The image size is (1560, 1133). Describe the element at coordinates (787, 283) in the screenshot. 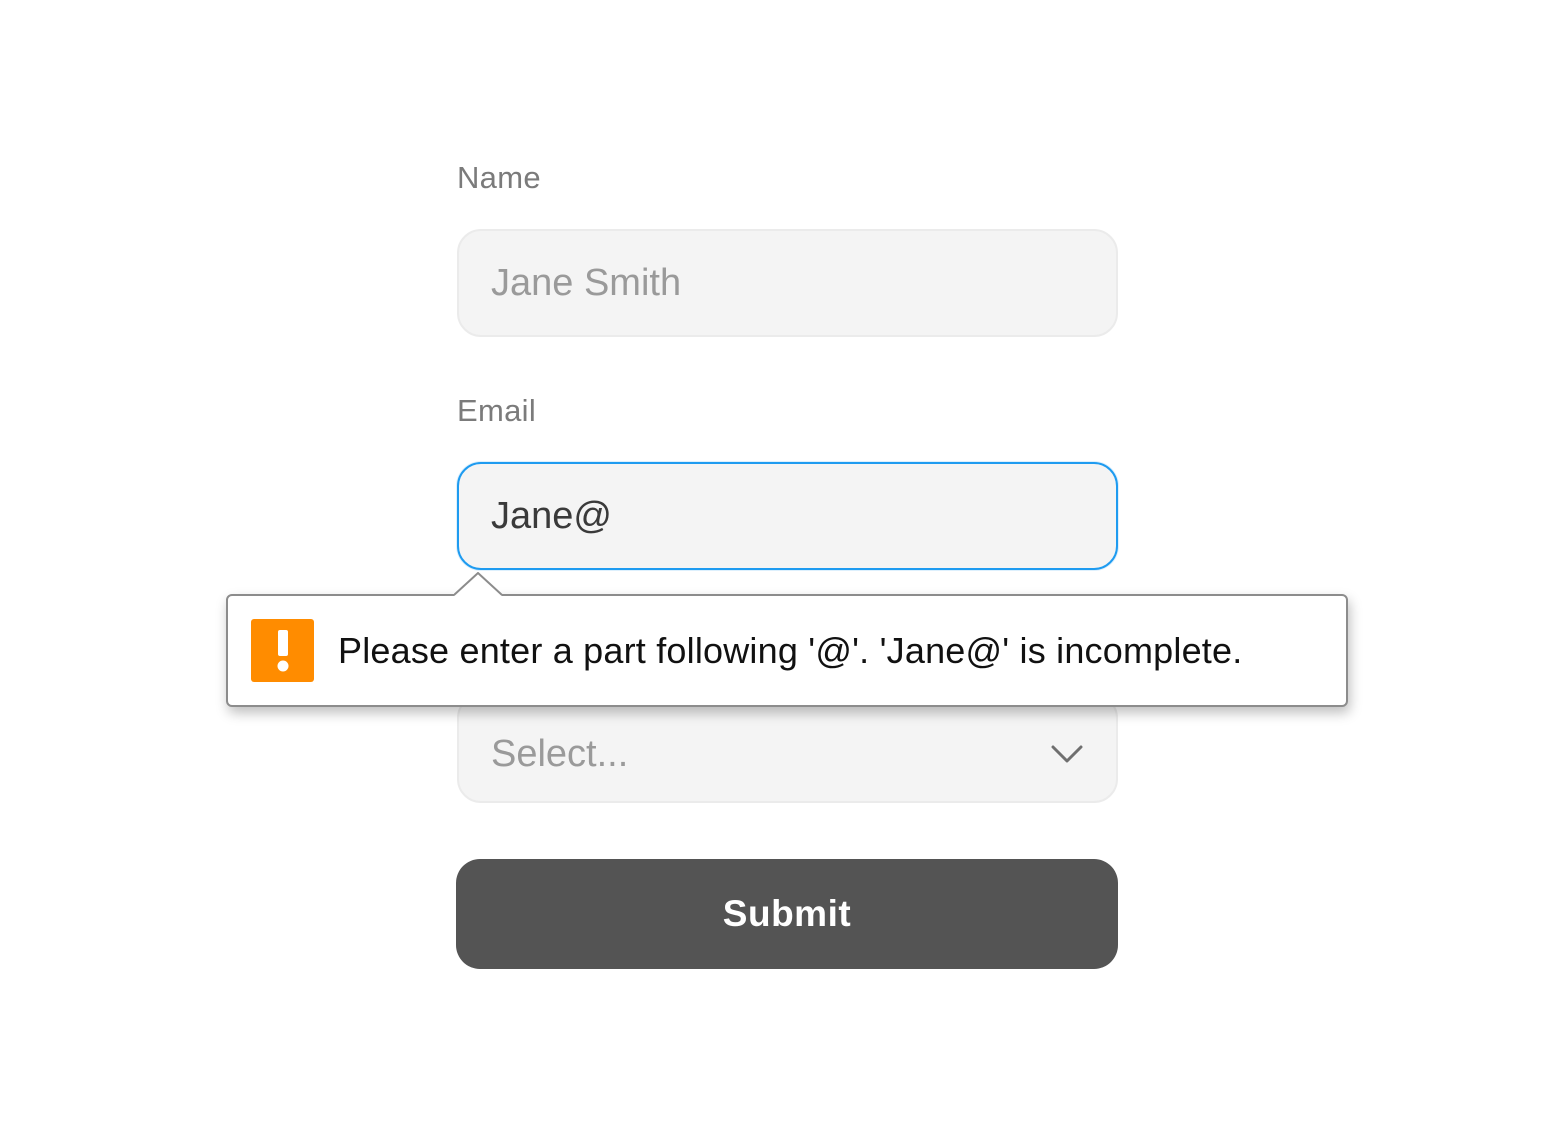

I see `name-input` at that location.